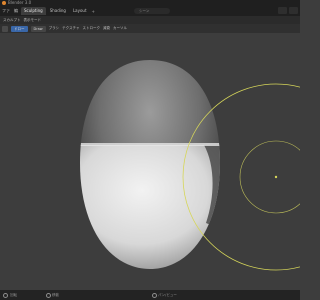 The height and width of the screenshot is (300, 320). What do you see at coordinates (54, 28) in the screenshot?
I see `brush-menu: ブラシ` at bounding box center [54, 28].